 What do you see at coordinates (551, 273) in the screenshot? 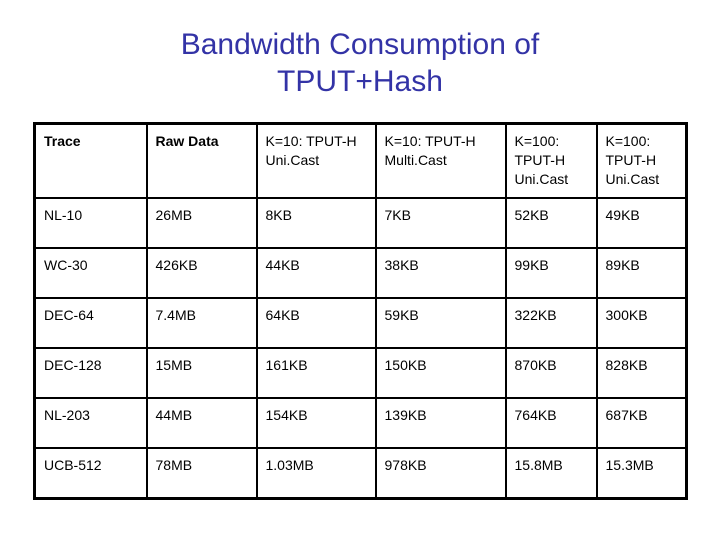
I see `cell-k100-unicast-a: 99KB` at bounding box center [551, 273].